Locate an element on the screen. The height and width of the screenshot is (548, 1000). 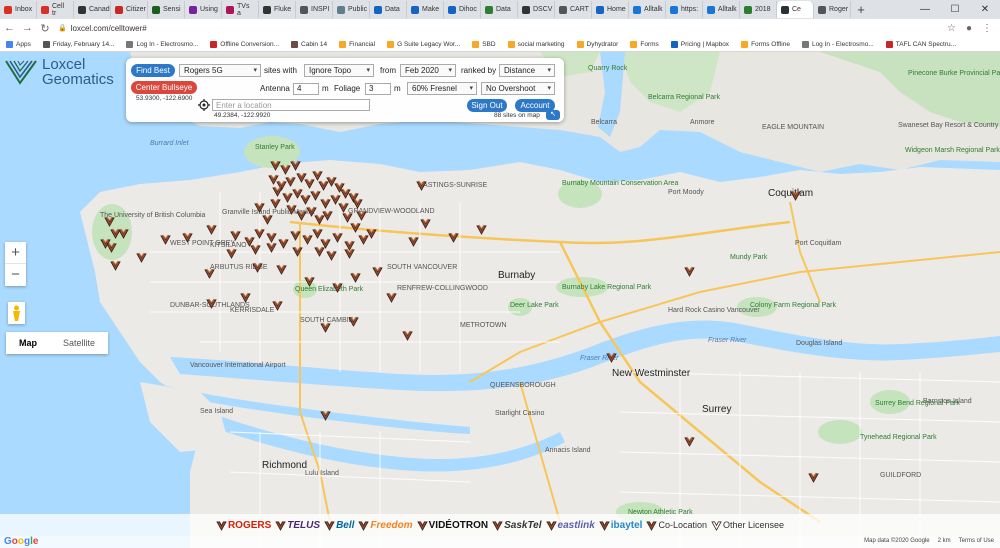
street-view-pegman-icon is located at coordinates (16, 313).